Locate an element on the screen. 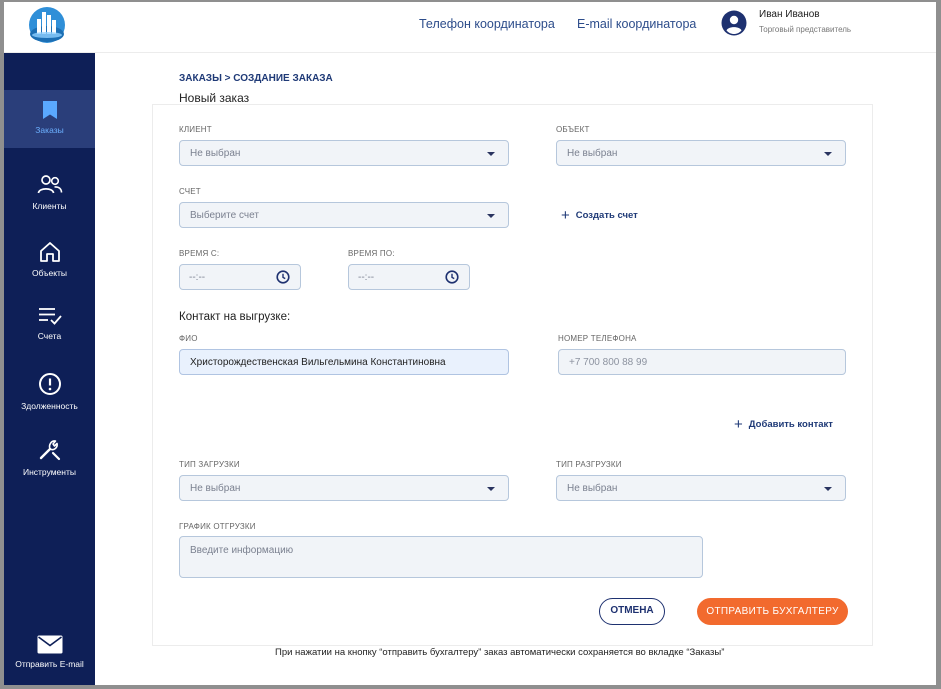  logo-icon is located at coordinates (47, 25).